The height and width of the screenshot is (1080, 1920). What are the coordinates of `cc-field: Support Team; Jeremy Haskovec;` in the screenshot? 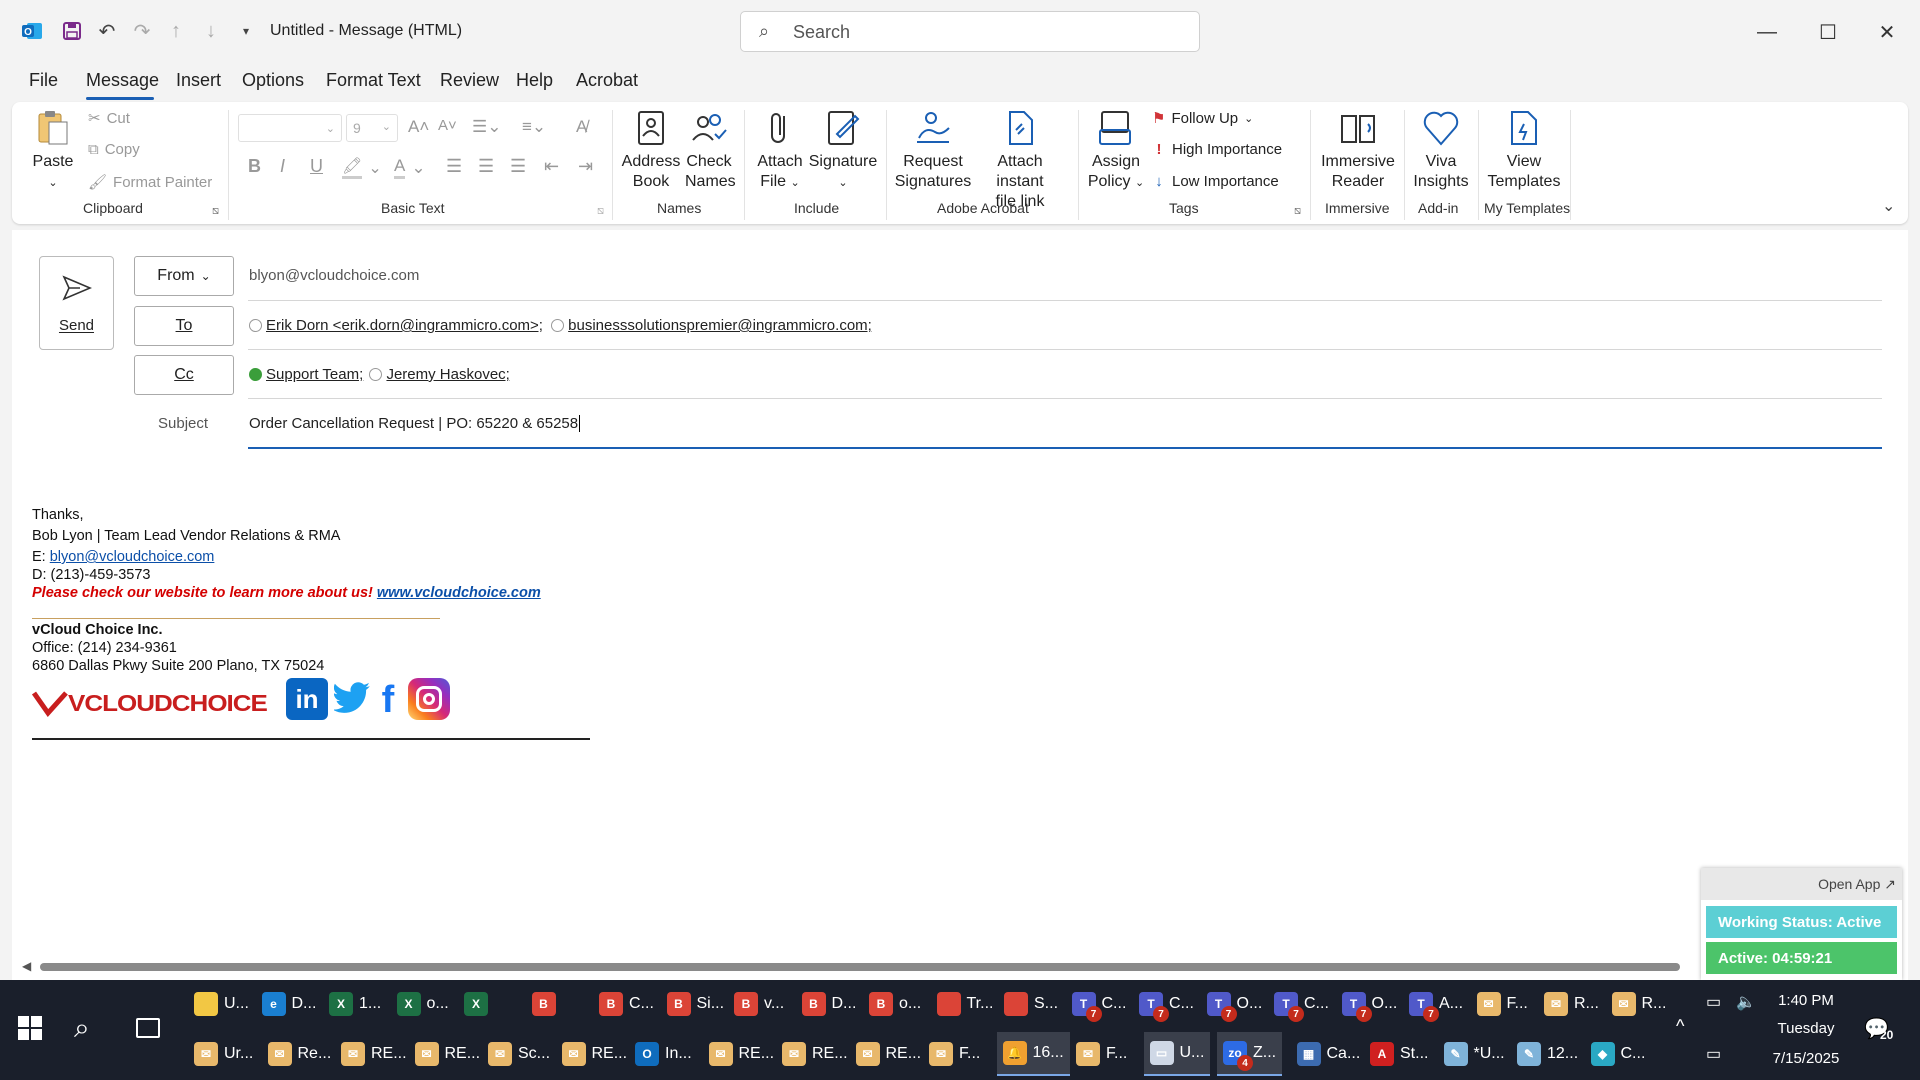 It's located at (379, 374).